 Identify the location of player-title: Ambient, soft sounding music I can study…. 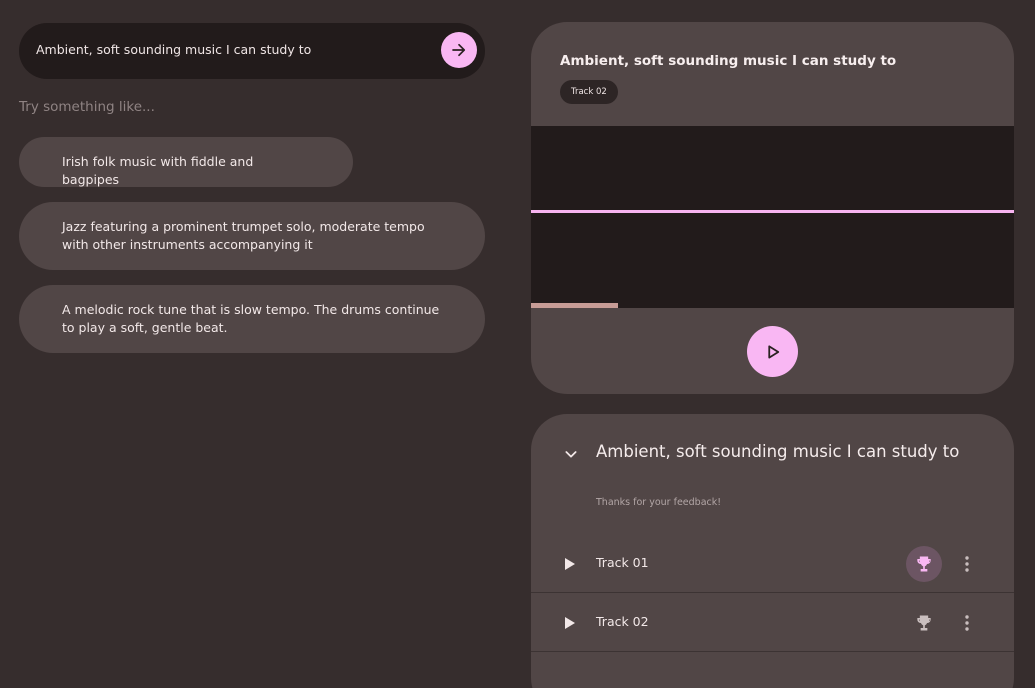
(728, 61).